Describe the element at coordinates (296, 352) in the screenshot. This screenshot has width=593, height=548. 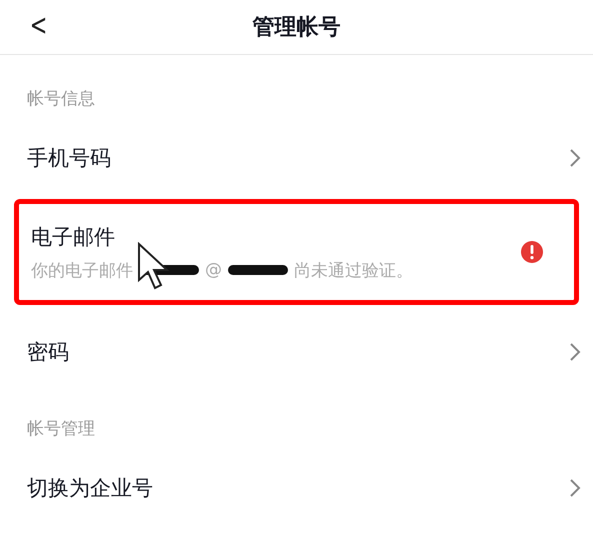
I see `settings-row: 密码` at that location.